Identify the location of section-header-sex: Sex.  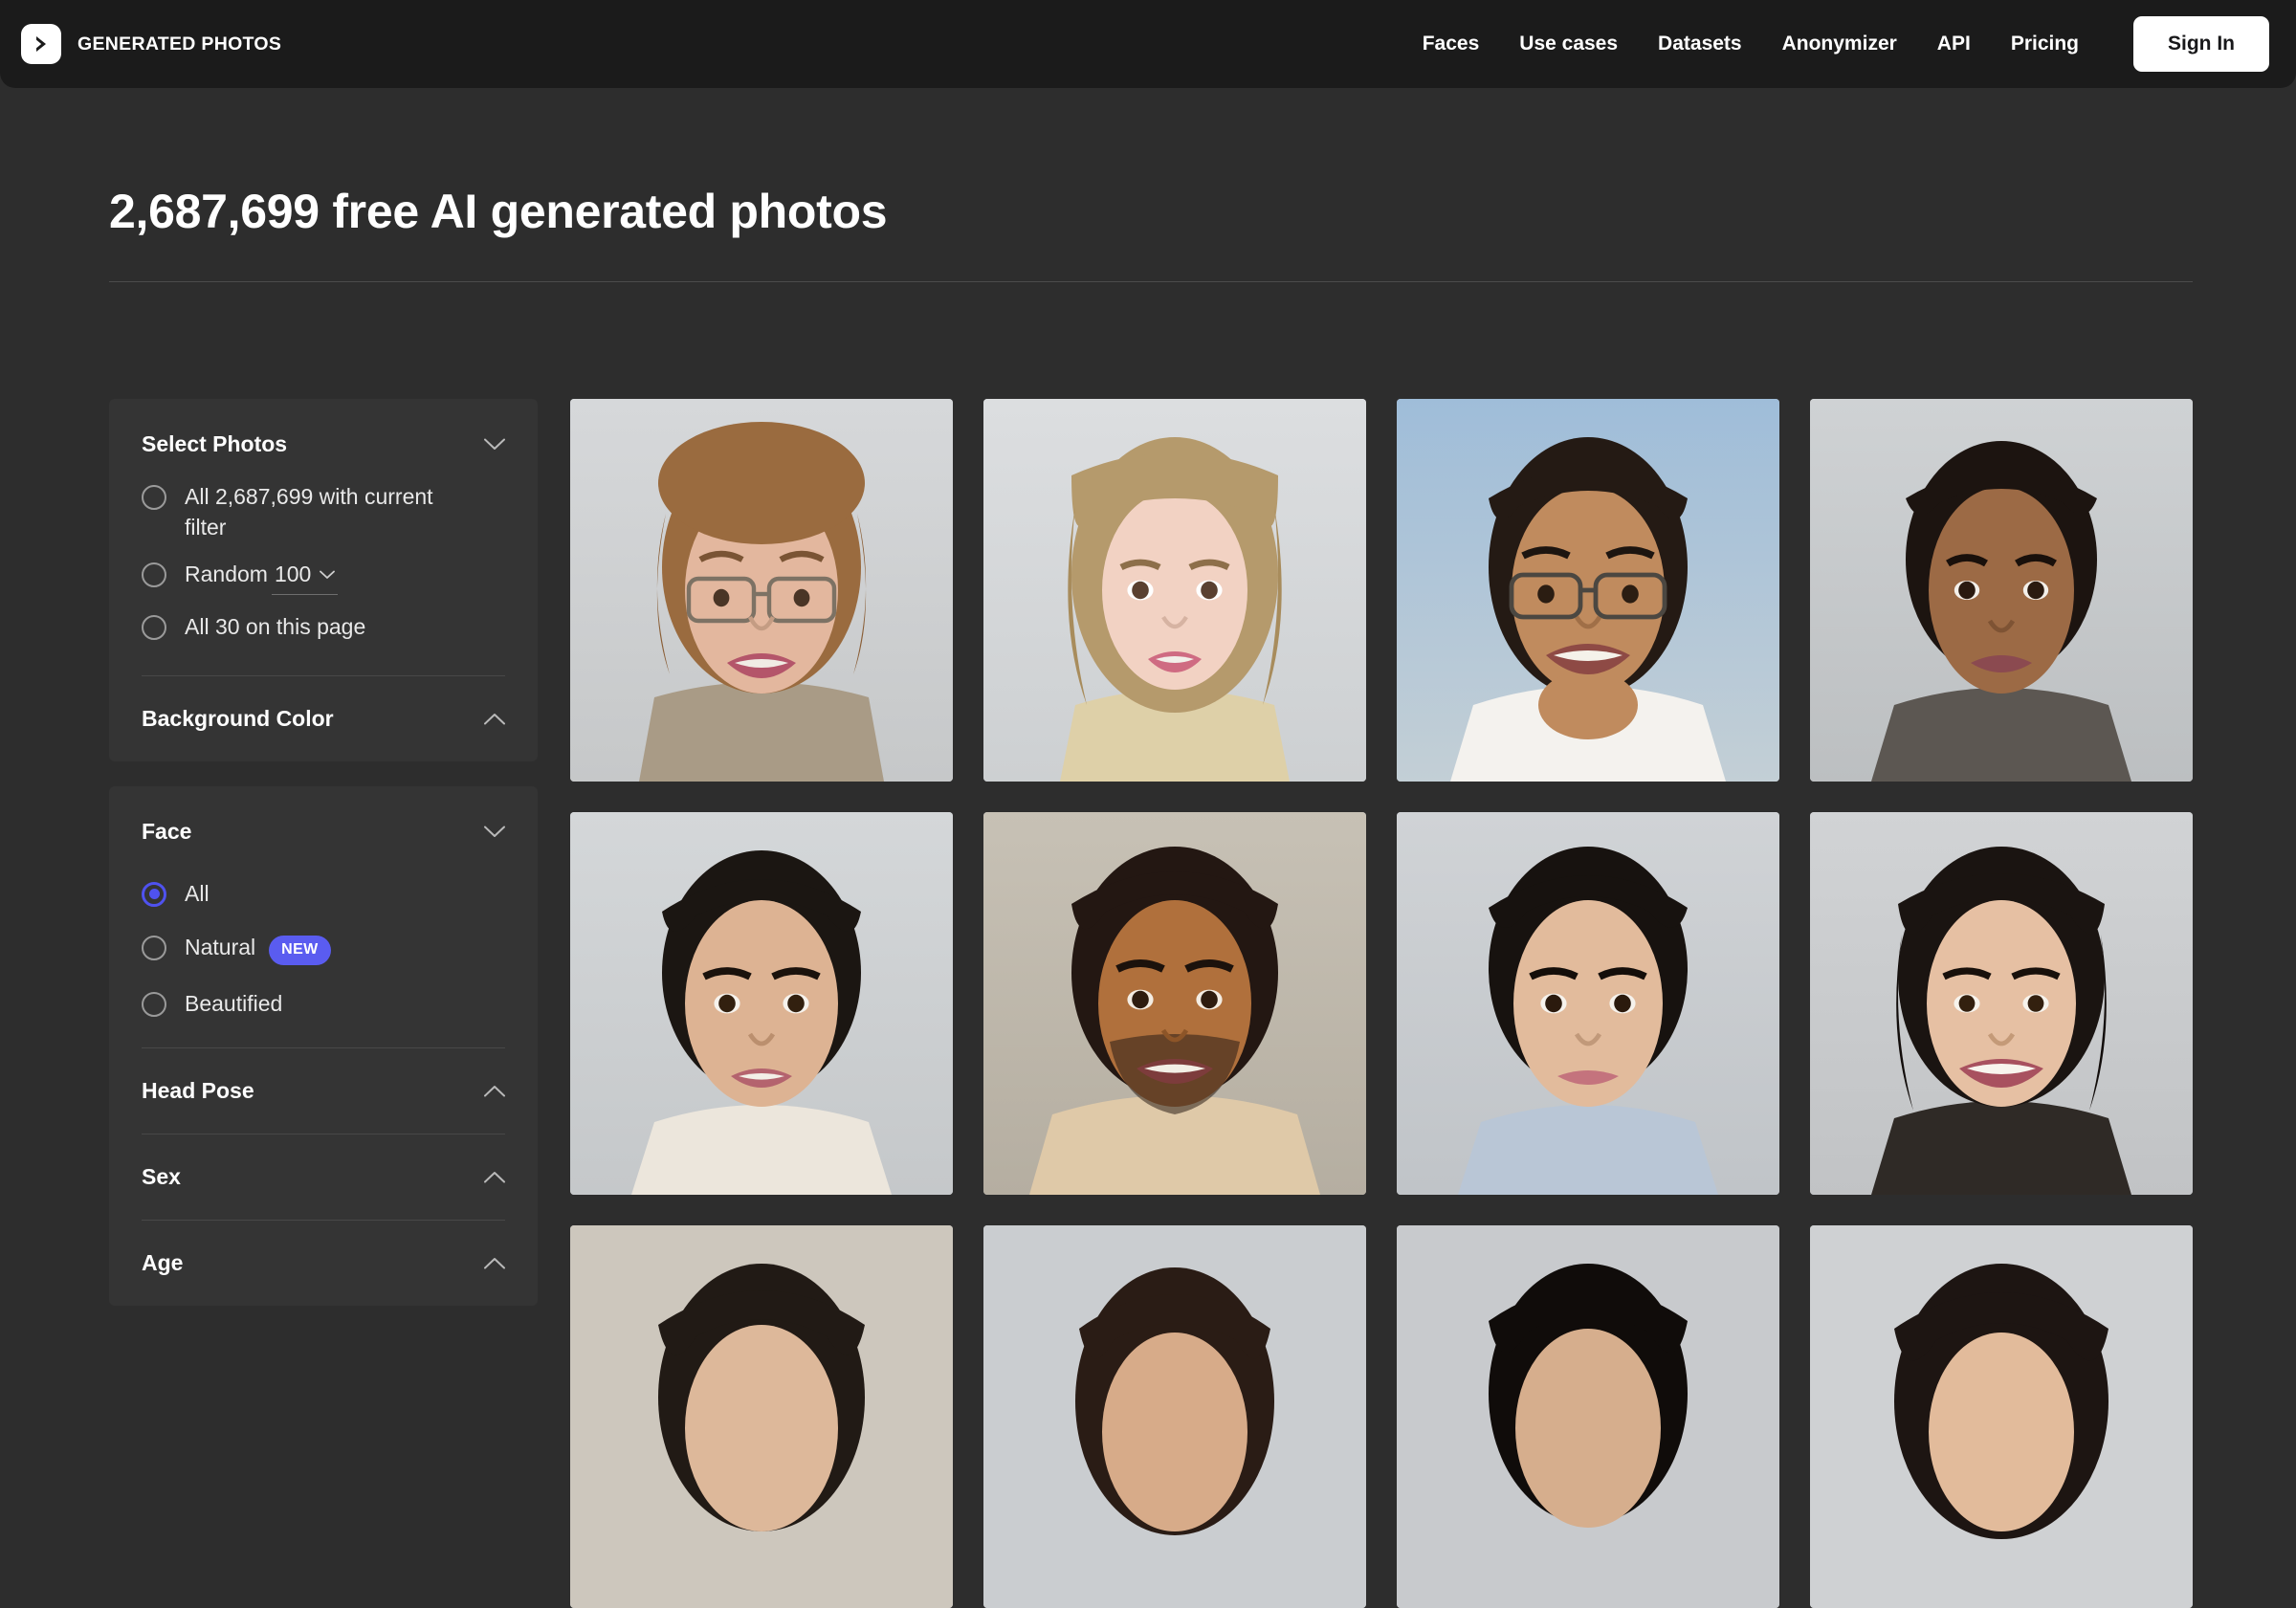
(323, 1177).